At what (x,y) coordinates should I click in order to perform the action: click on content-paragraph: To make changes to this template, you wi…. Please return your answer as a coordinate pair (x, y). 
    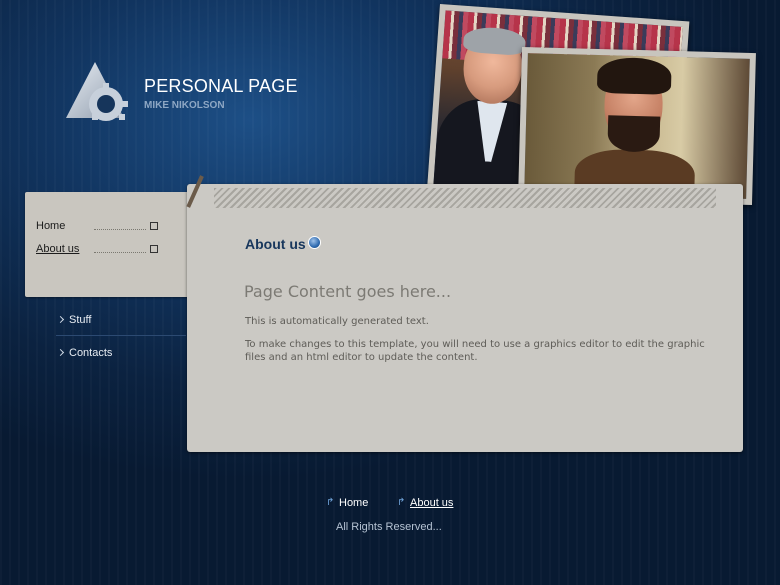
    Looking at the image, I should click on (475, 351).